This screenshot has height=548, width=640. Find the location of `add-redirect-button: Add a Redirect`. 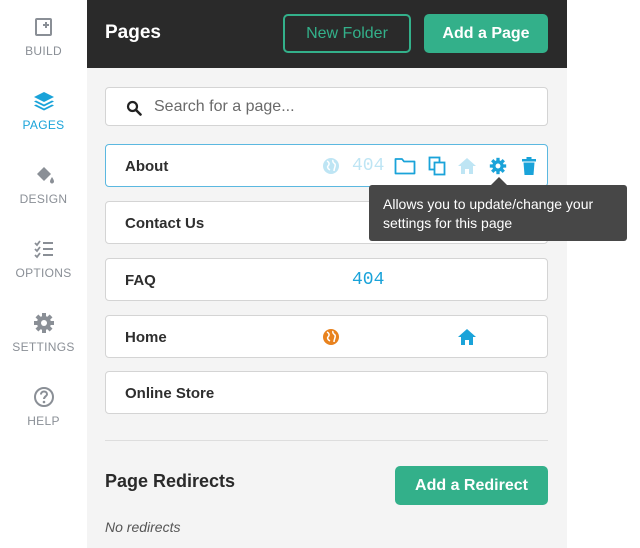

add-redirect-button: Add a Redirect is located at coordinates (471, 485).